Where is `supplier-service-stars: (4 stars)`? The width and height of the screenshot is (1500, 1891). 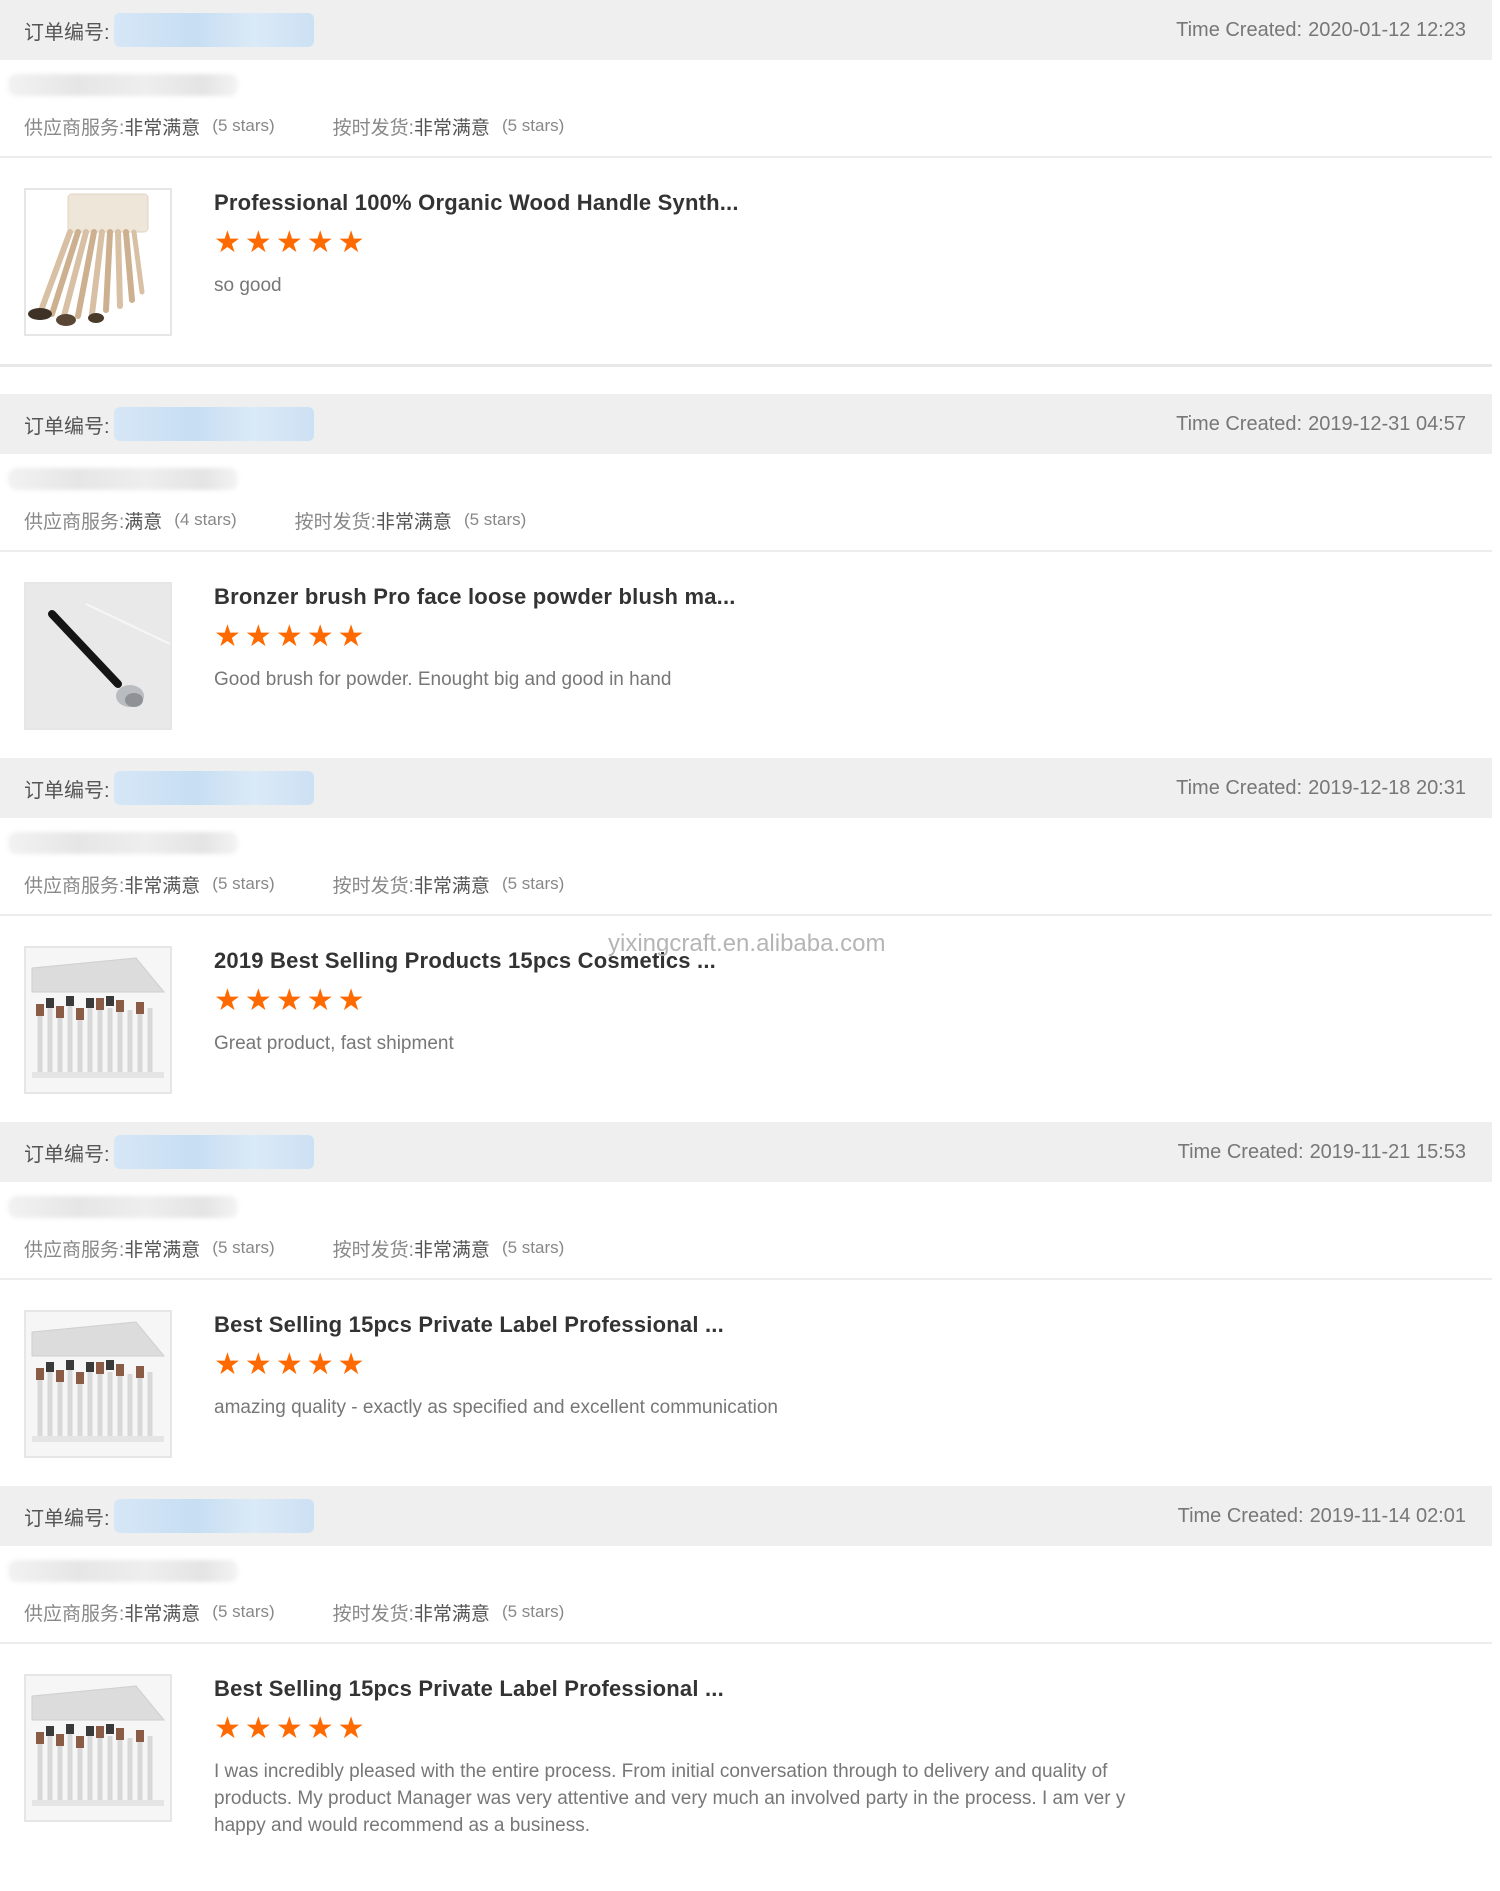
supplier-service-stars: (4 stars) is located at coordinates (205, 519).